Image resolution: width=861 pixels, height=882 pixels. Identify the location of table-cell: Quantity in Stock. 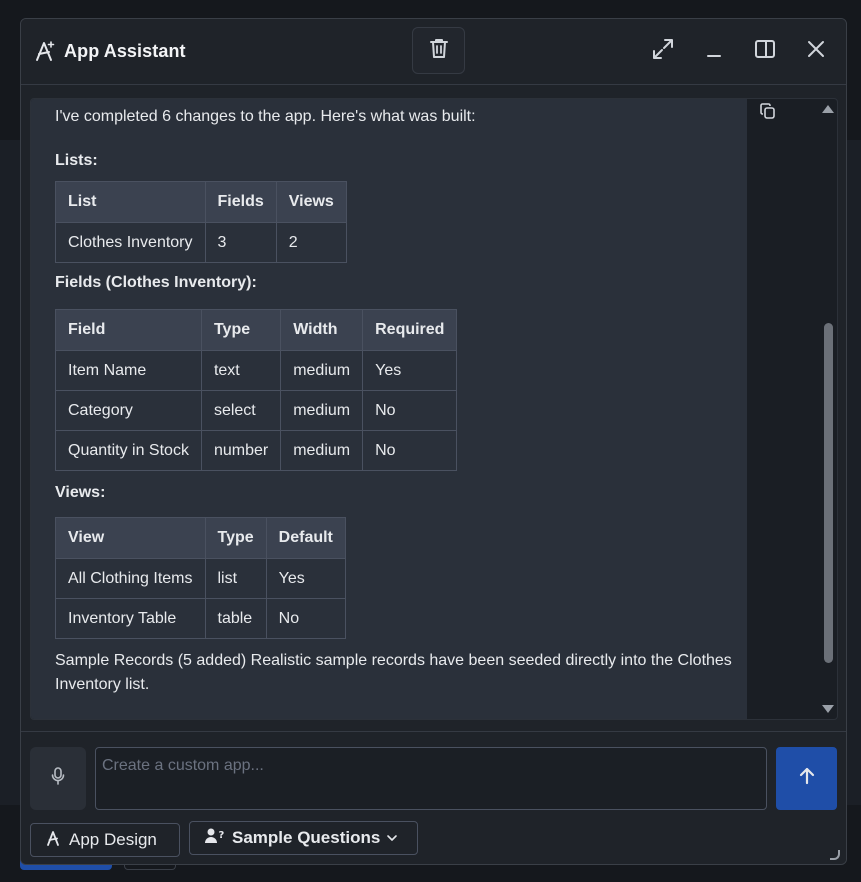
(128, 450).